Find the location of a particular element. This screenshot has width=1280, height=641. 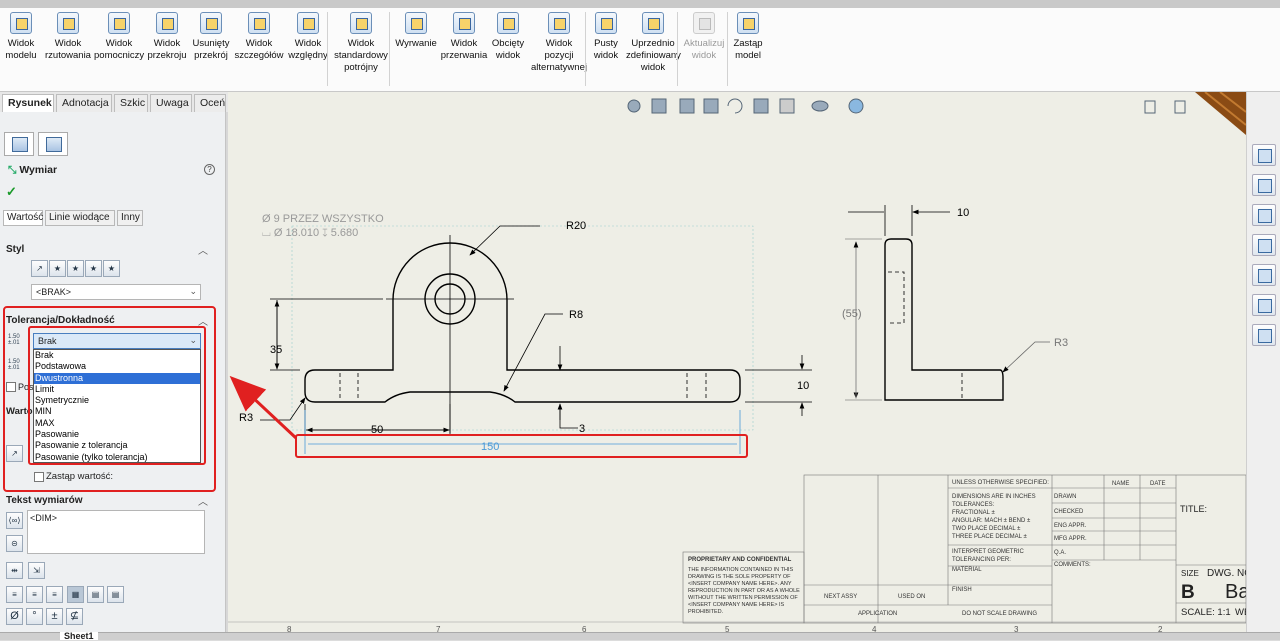

ribbon-label: przekrój is located at coordinates (211, 55).